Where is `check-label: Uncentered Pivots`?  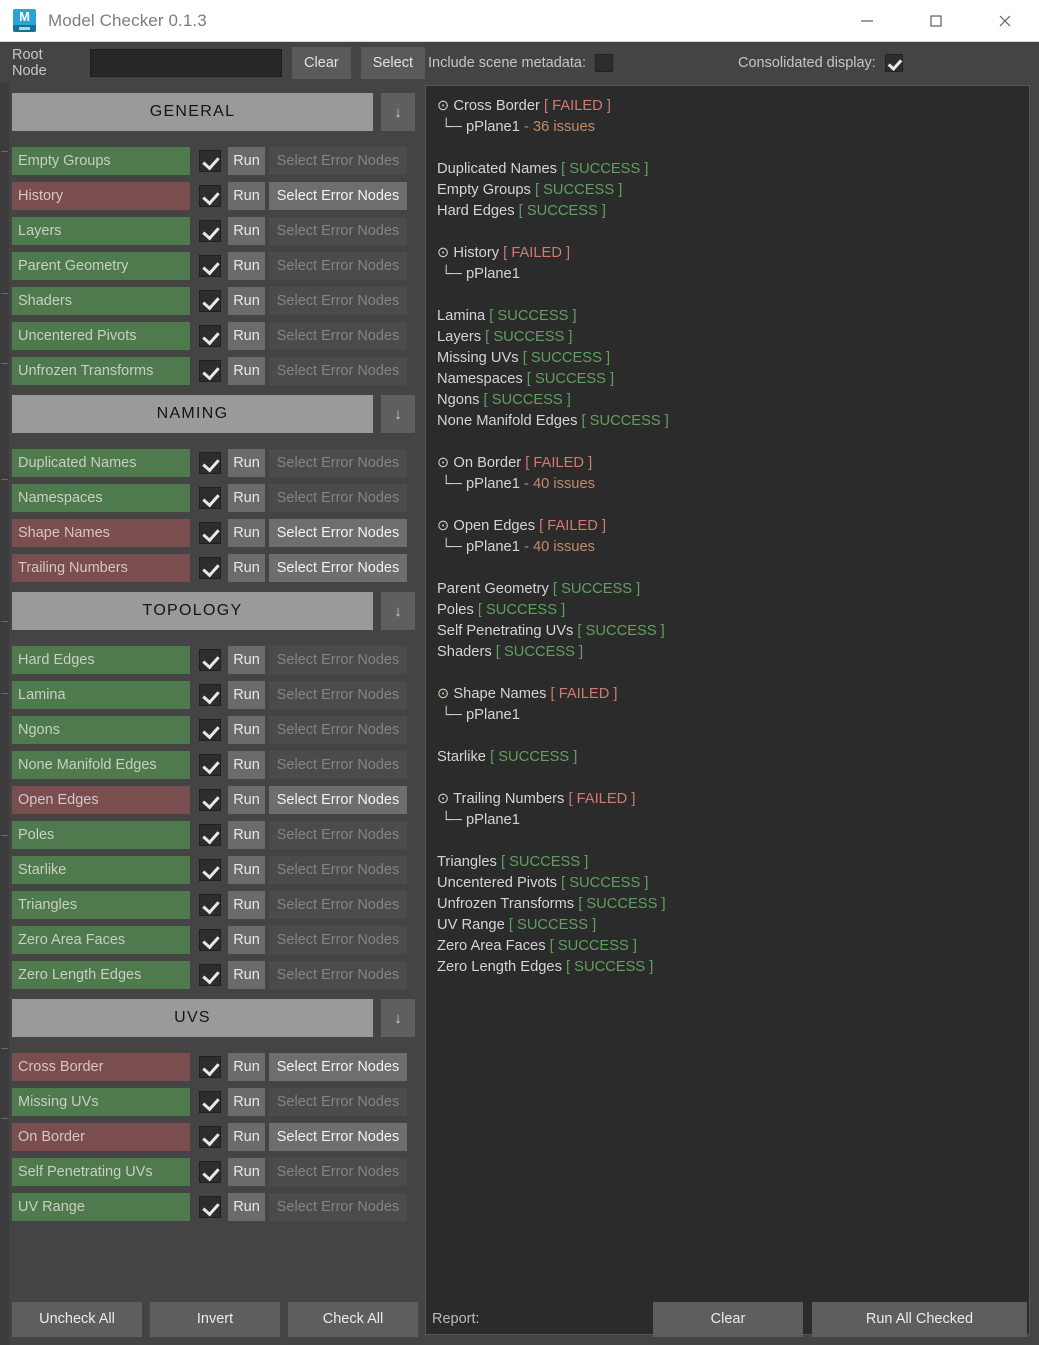 check-label: Uncentered Pivots is located at coordinates (101, 336).